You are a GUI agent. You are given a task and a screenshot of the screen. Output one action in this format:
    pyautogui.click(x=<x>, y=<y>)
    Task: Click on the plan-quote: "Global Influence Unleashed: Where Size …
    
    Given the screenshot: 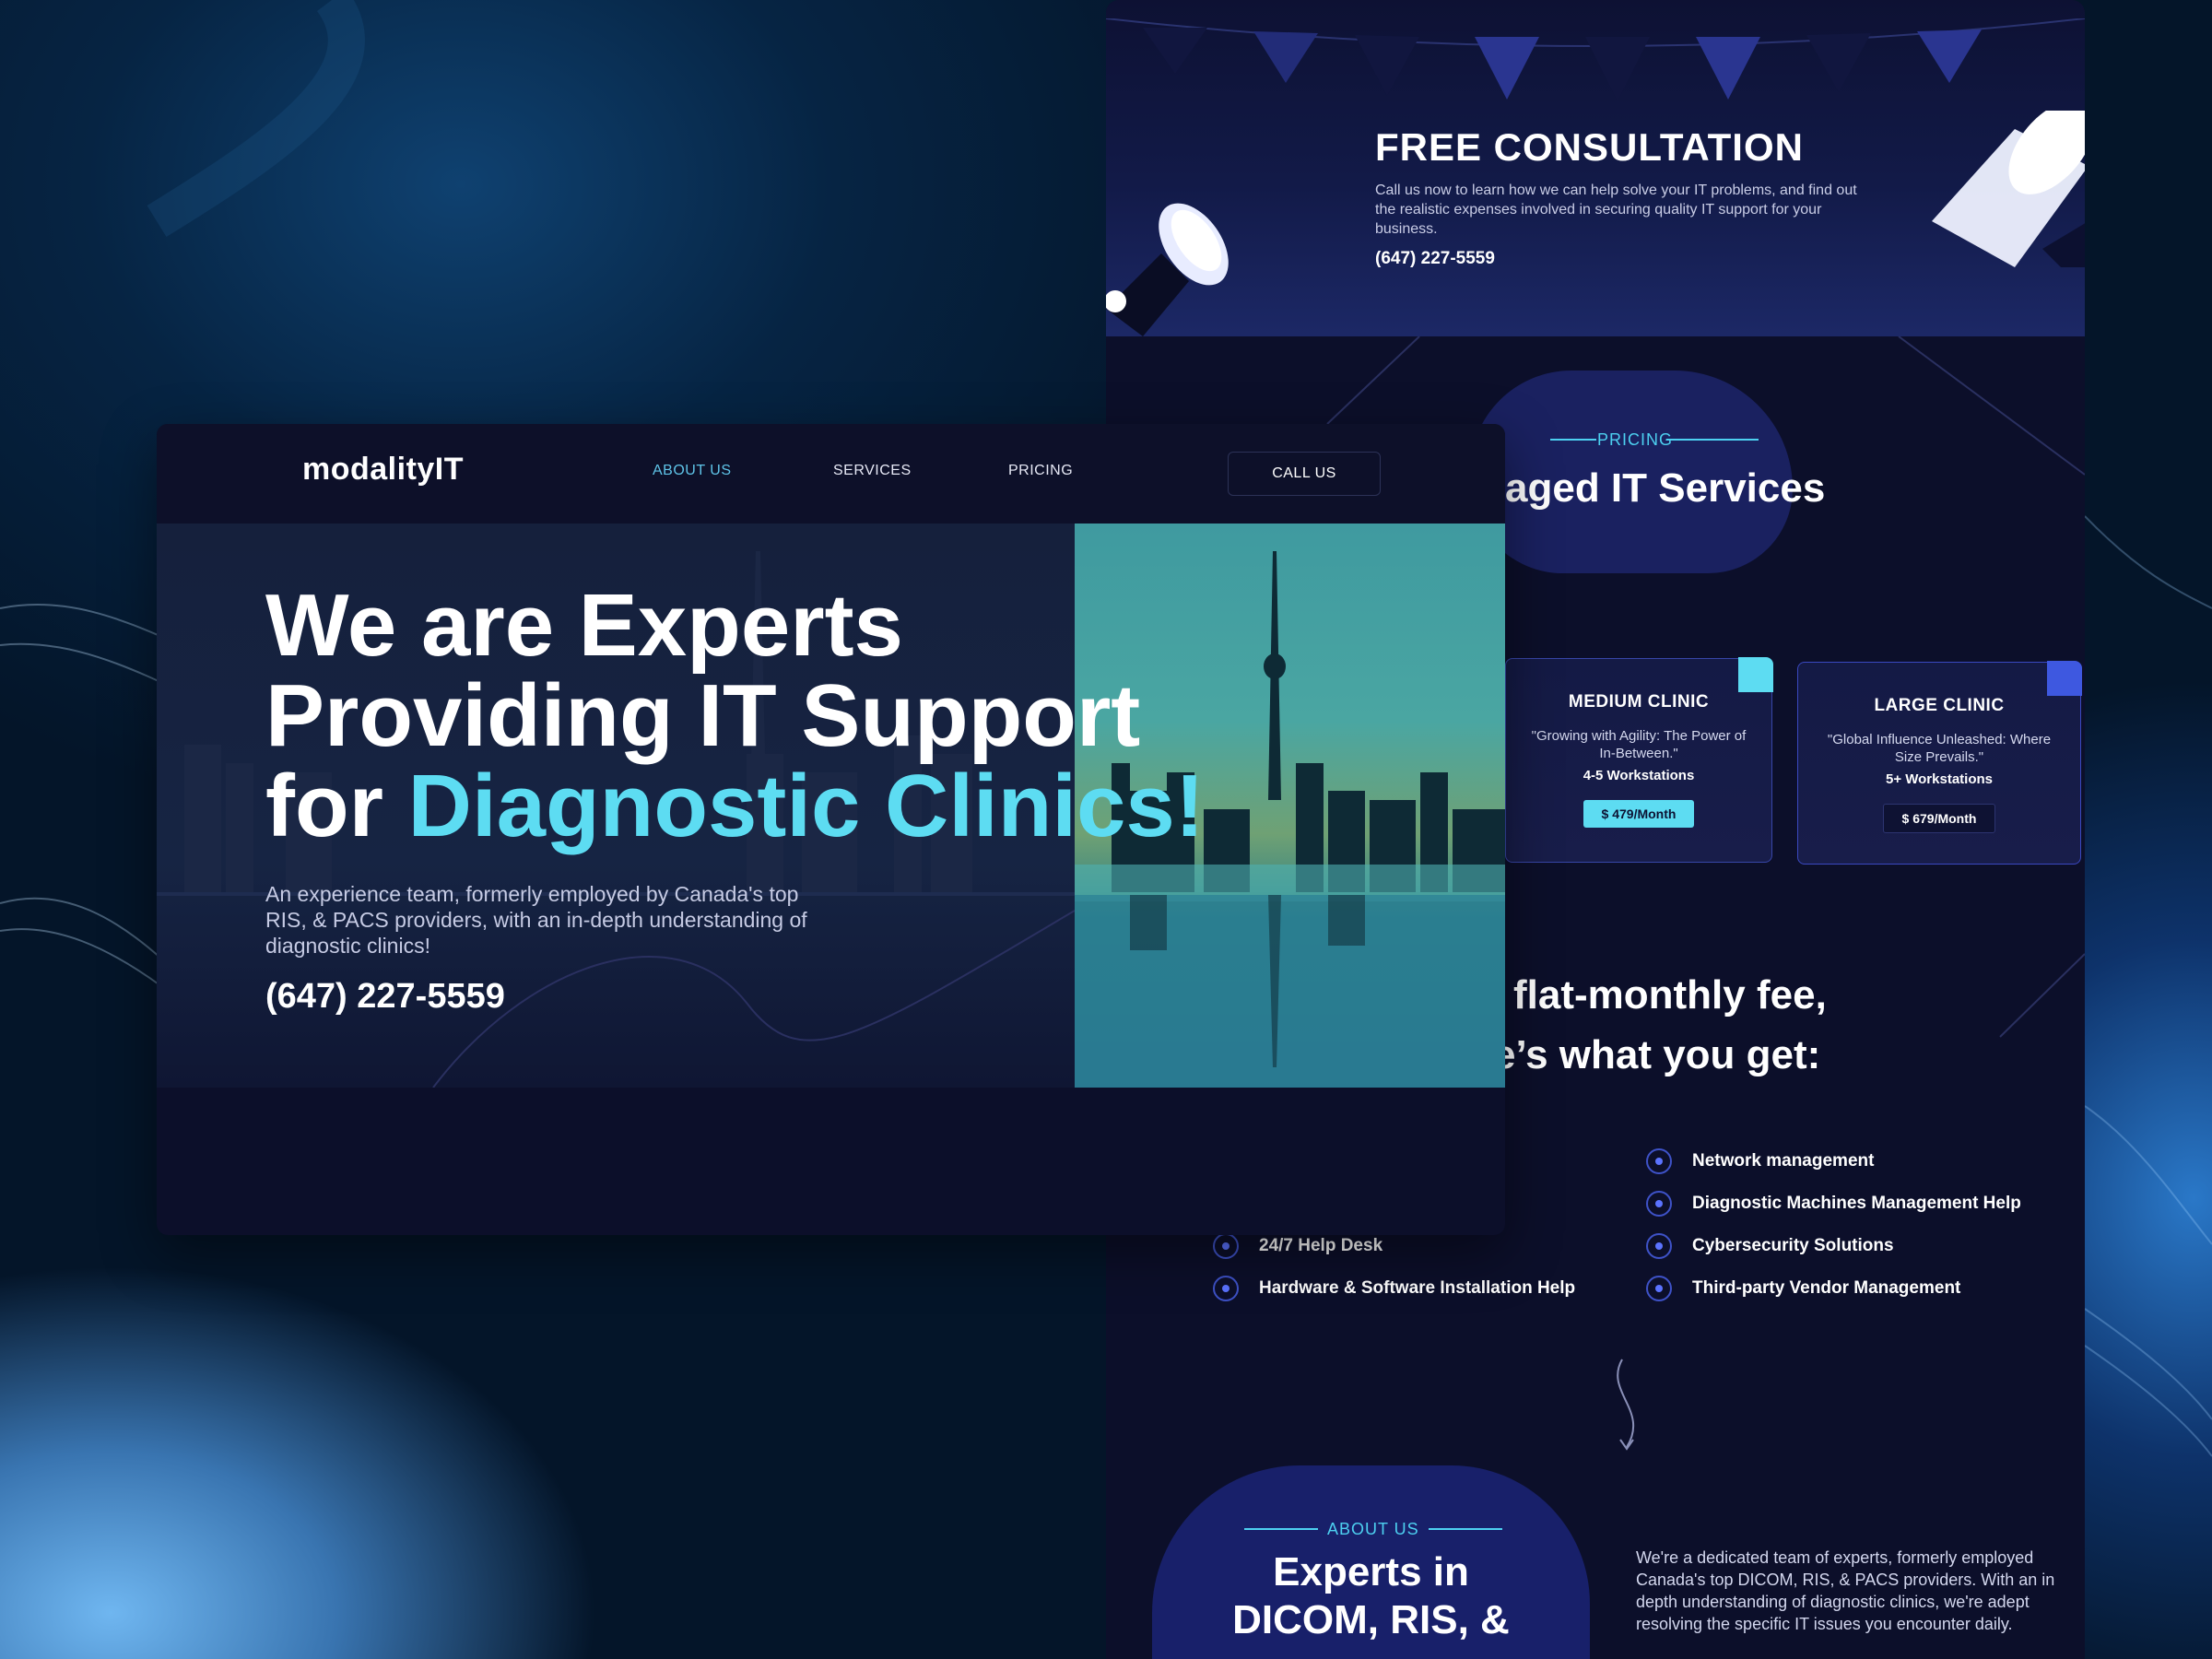 What is the action you would take?
    pyautogui.click(x=1939, y=748)
    